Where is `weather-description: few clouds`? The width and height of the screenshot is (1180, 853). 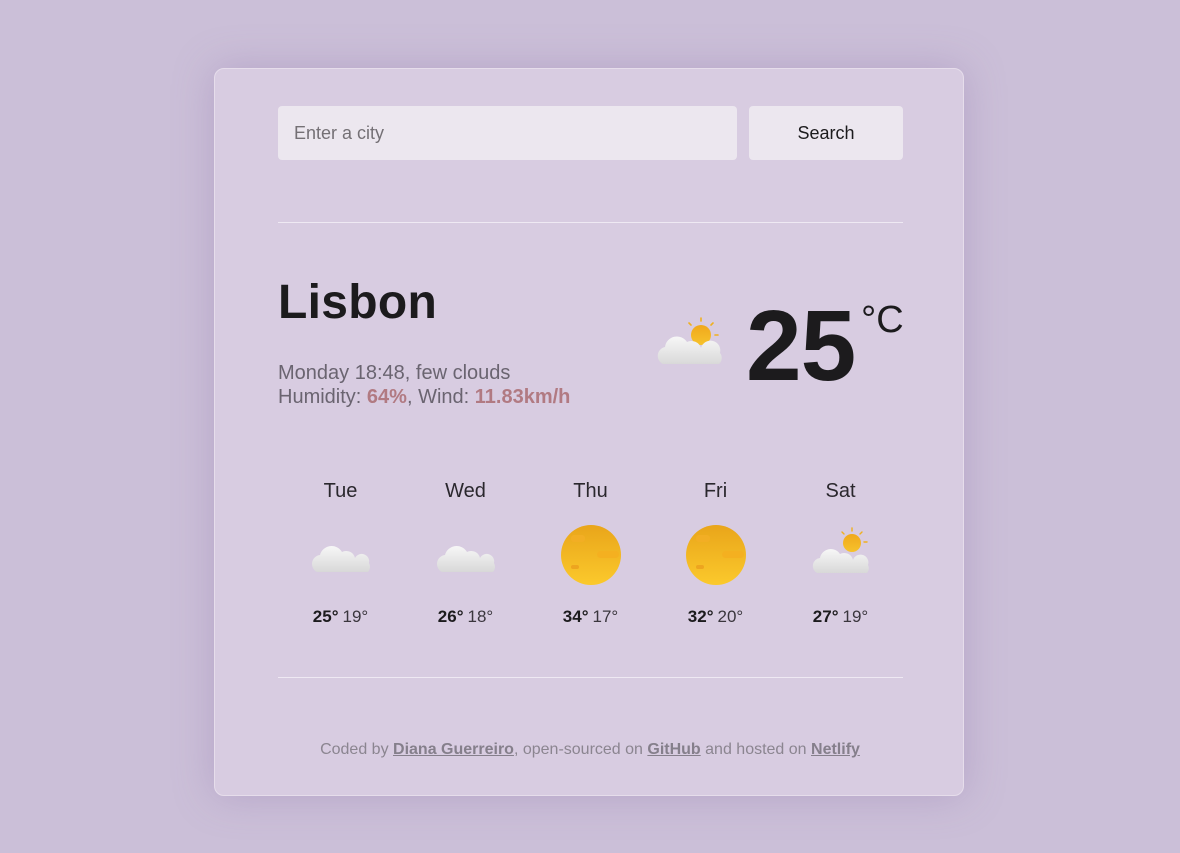 weather-description: few clouds is located at coordinates (463, 373).